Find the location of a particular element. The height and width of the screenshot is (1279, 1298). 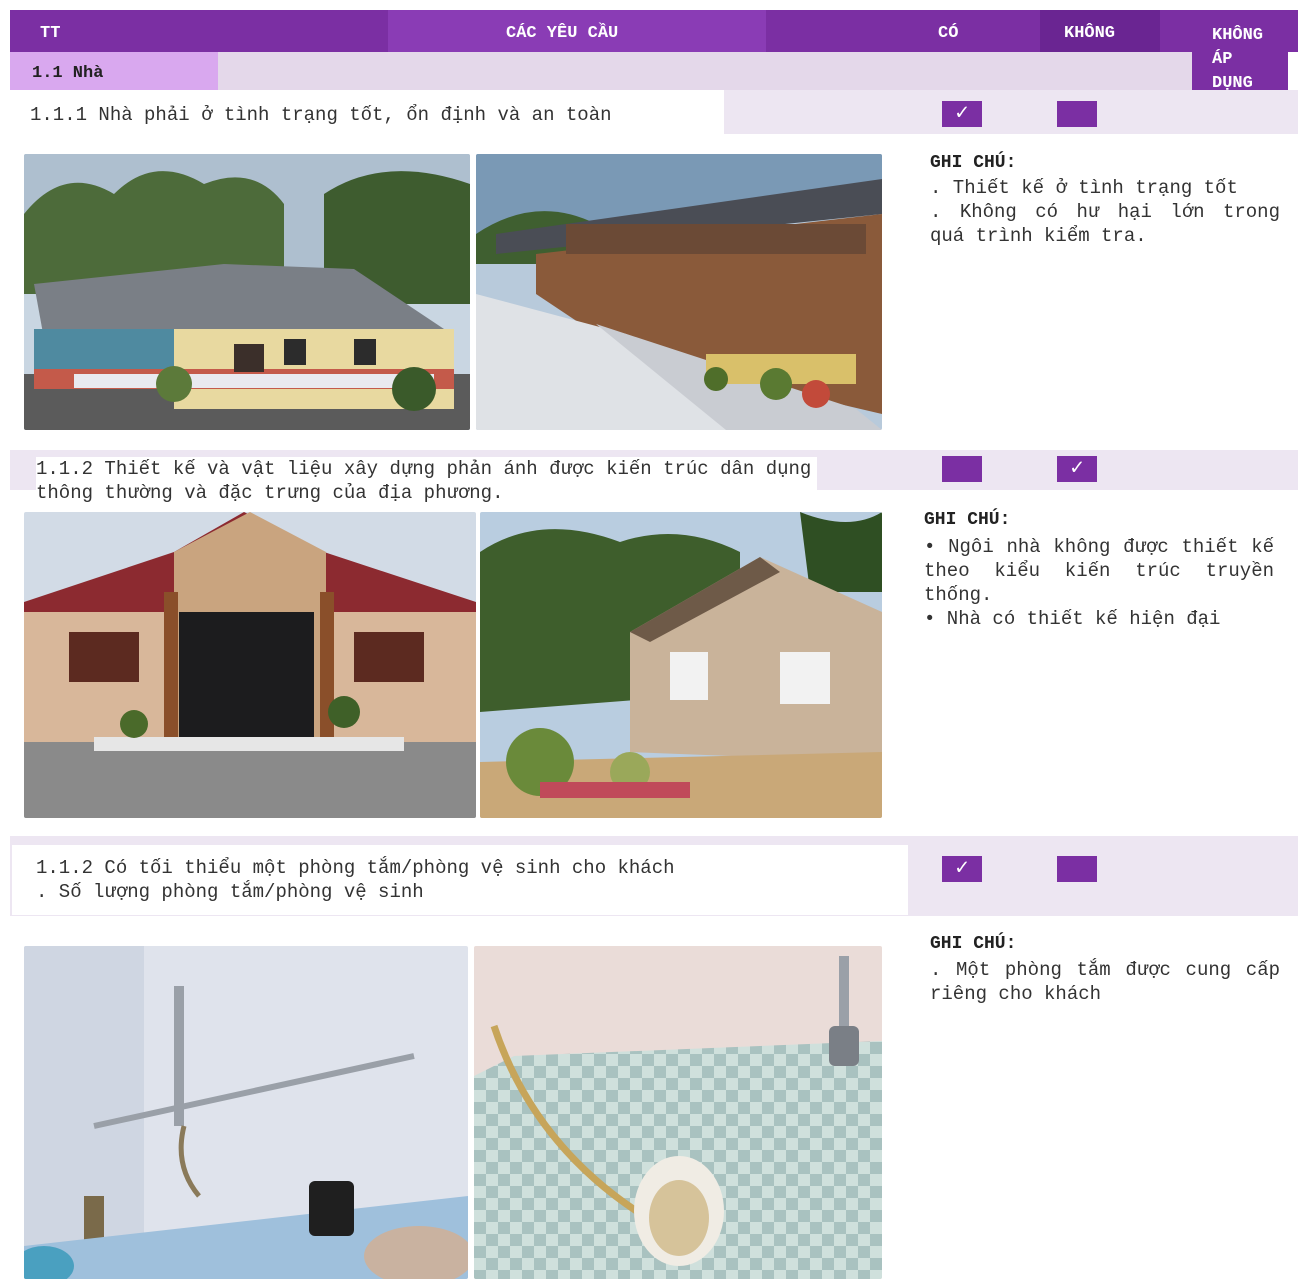

item1-band is located at coordinates (1011, 112).